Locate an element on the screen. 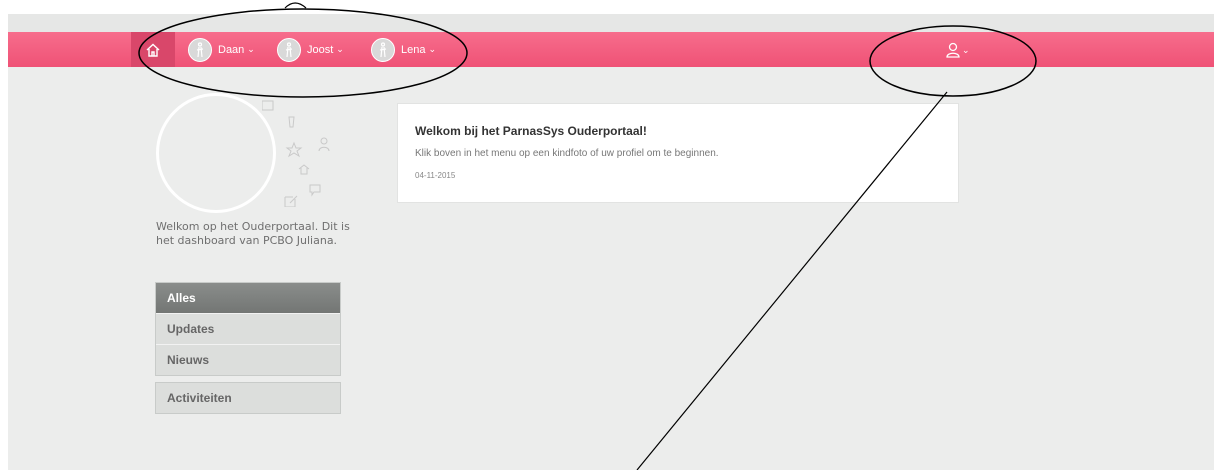 Image resolution: width=1214 pixels, height=470 pixels. home-icon is located at coordinates (153, 50).